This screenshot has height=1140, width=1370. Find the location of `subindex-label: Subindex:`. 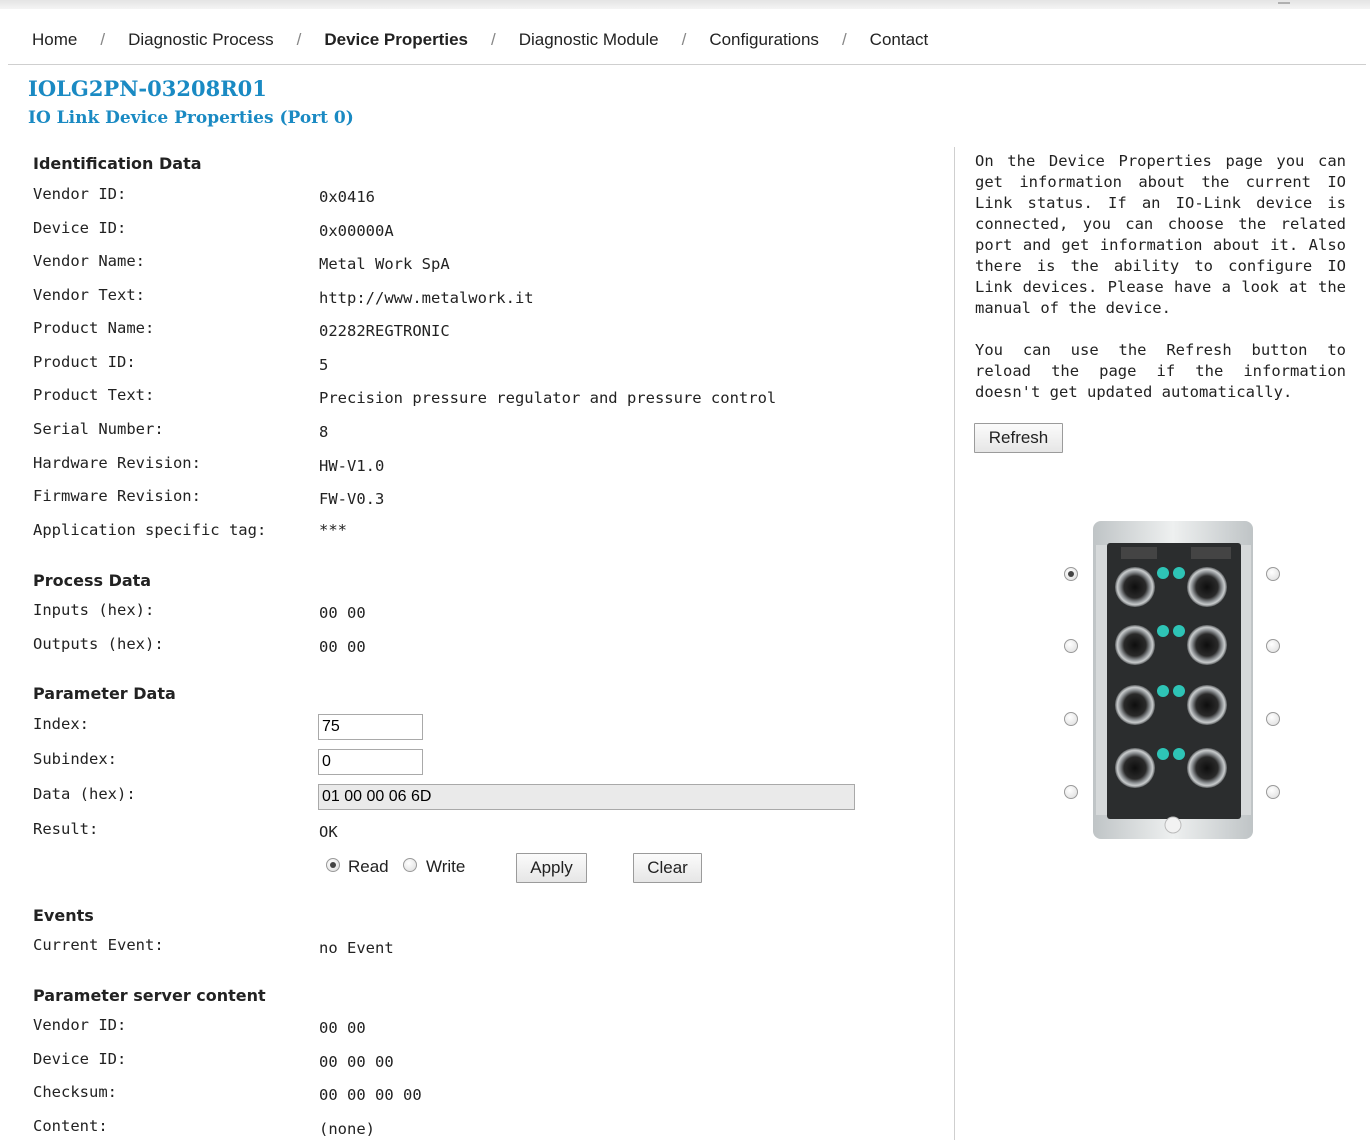

subindex-label: Subindex: is located at coordinates (75, 759).